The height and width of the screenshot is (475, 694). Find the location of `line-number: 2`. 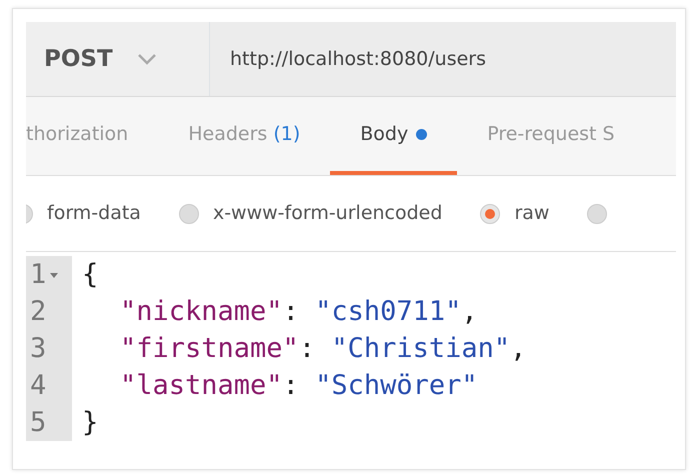

line-number: 2 is located at coordinates (39, 312).